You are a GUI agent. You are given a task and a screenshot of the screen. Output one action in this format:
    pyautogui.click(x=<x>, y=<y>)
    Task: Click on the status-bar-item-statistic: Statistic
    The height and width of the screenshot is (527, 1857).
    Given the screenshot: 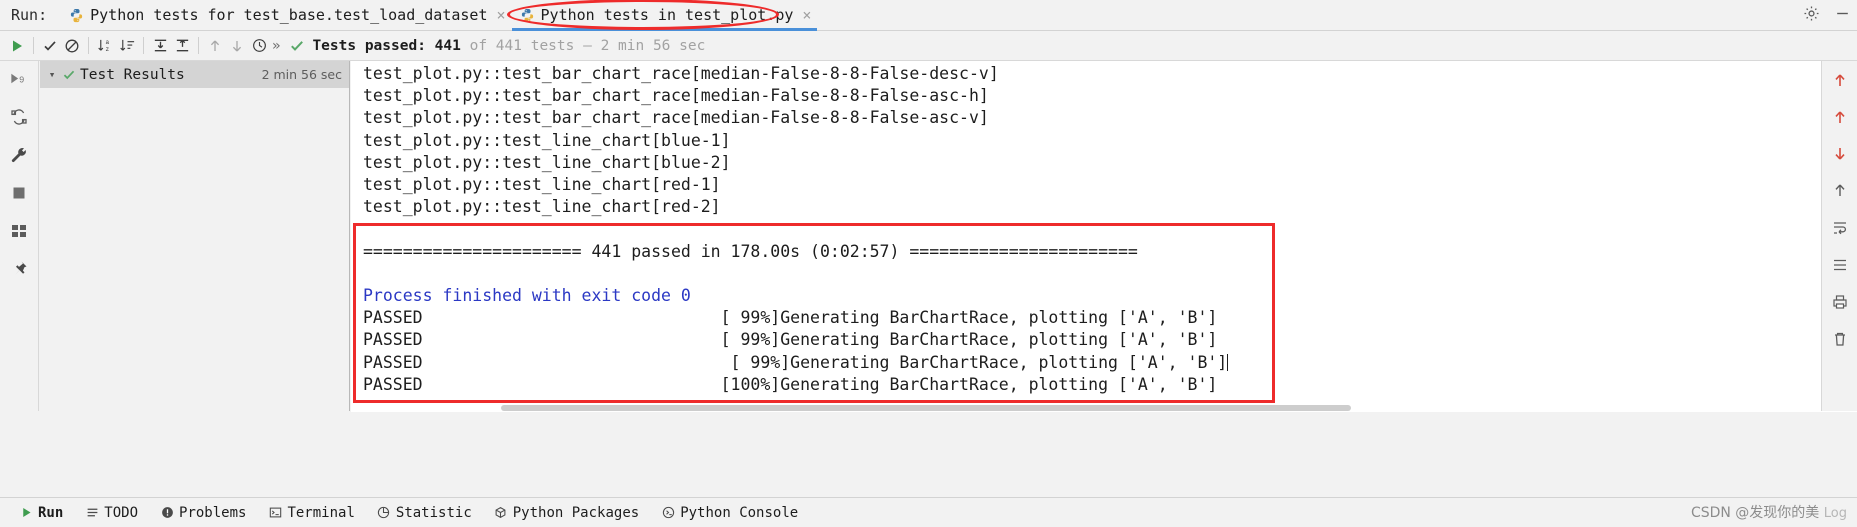 What is the action you would take?
    pyautogui.click(x=424, y=512)
    